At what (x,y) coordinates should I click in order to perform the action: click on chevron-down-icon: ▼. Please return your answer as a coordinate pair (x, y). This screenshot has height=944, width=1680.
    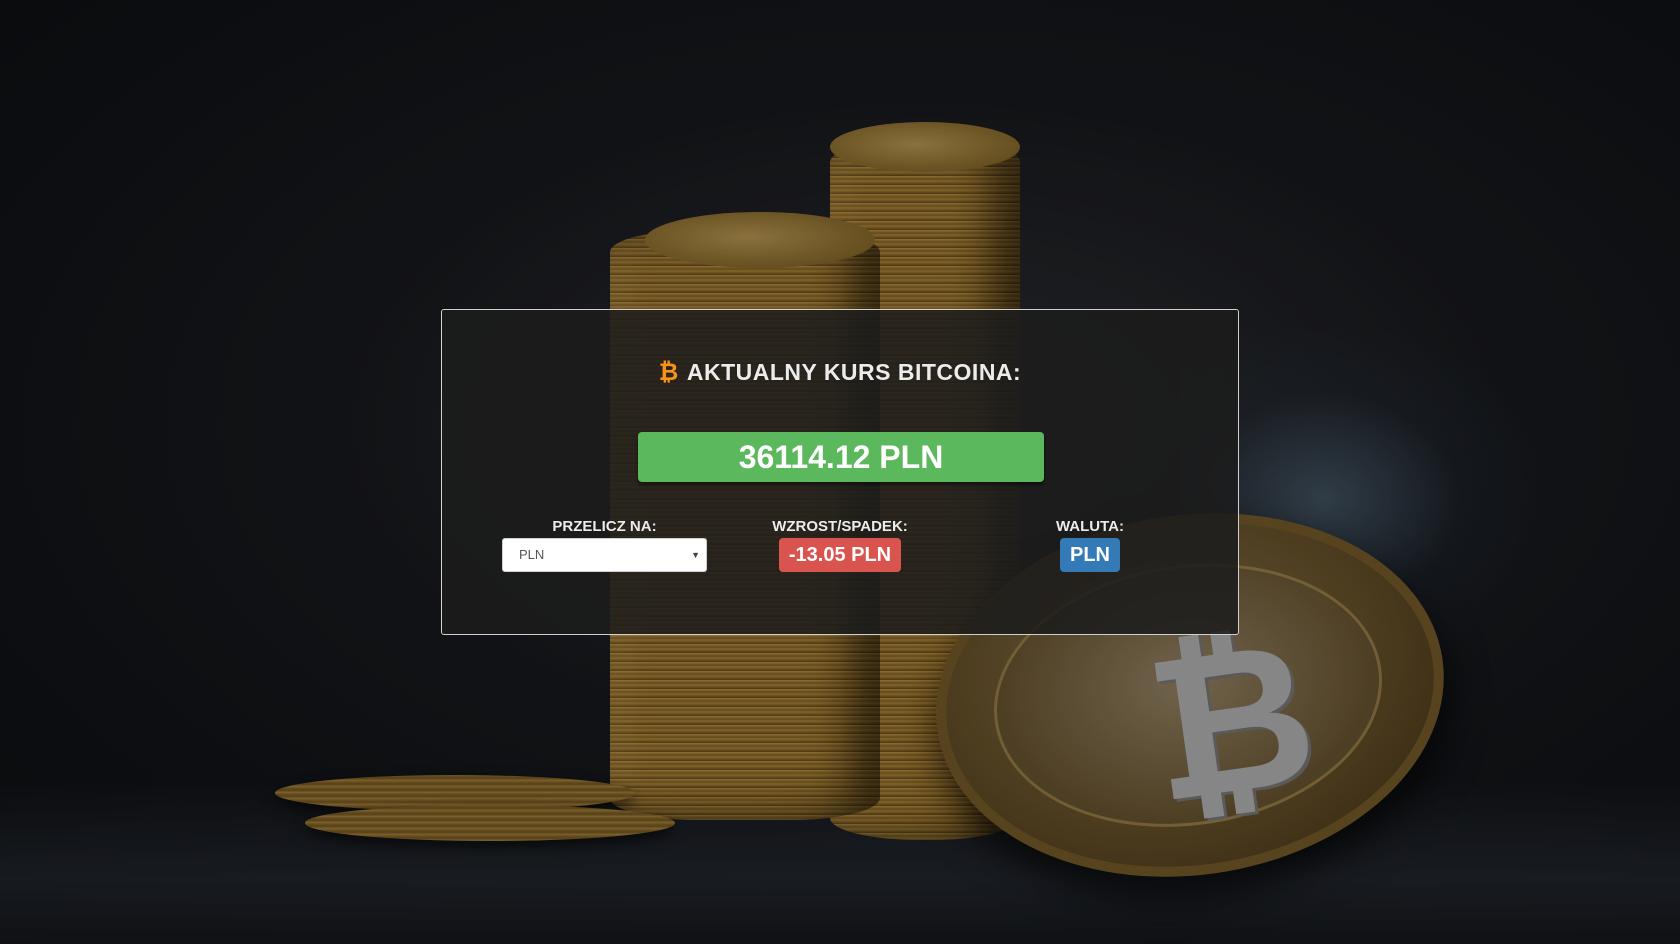
    Looking at the image, I should click on (695, 555).